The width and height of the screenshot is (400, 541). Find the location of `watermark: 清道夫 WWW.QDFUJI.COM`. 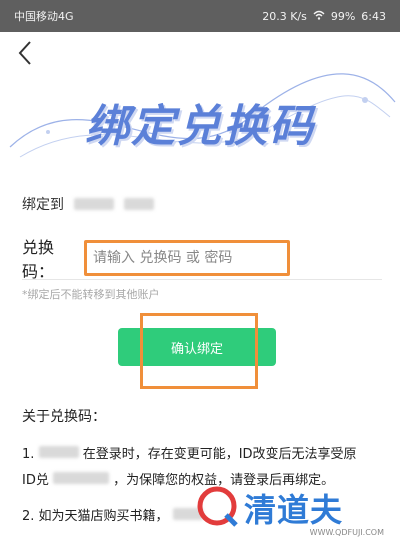

watermark: 清道夫 WWW.QDFUJI.COM is located at coordinates (291, 510).